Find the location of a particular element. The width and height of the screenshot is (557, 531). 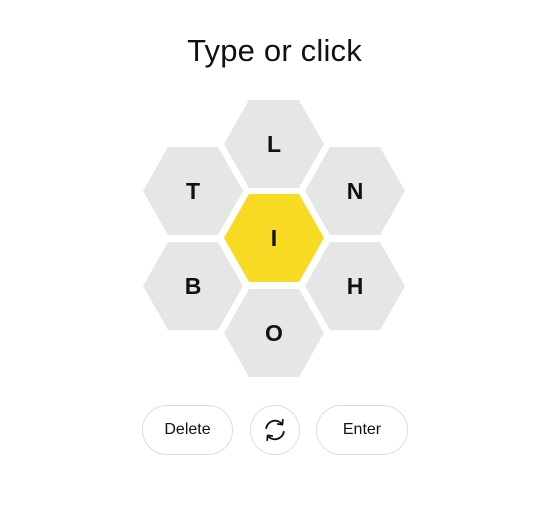

hive-cell-upper-left: T is located at coordinates (193, 191).